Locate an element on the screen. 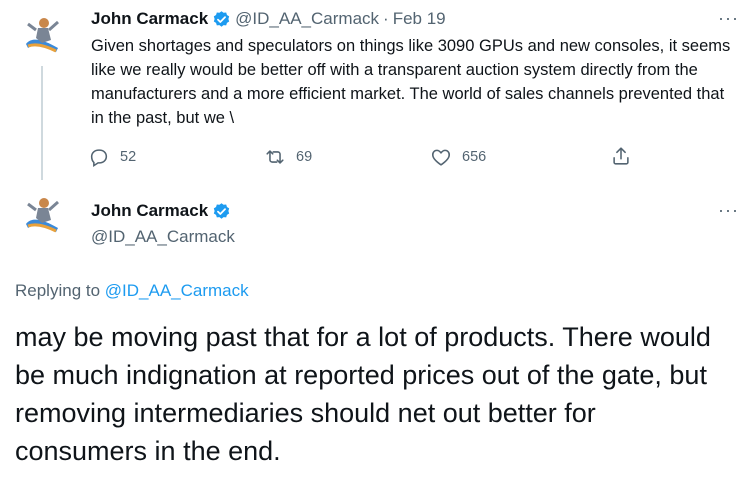 This screenshot has width=750, height=488. tweet1-header: John Carmack @ID_AA_Carmack · Feb 19 is located at coordinates (268, 19).